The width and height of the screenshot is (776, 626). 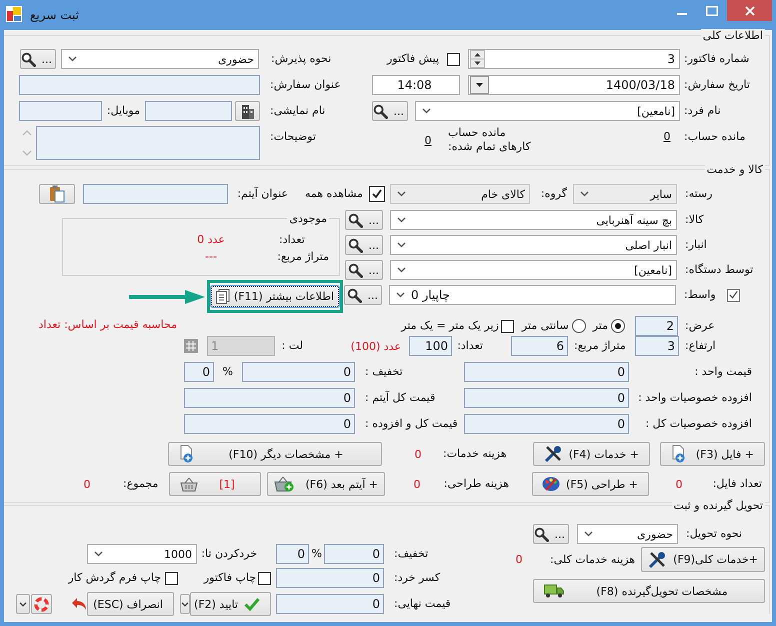 I want to click on percent-sign: %, so click(x=228, y=372).